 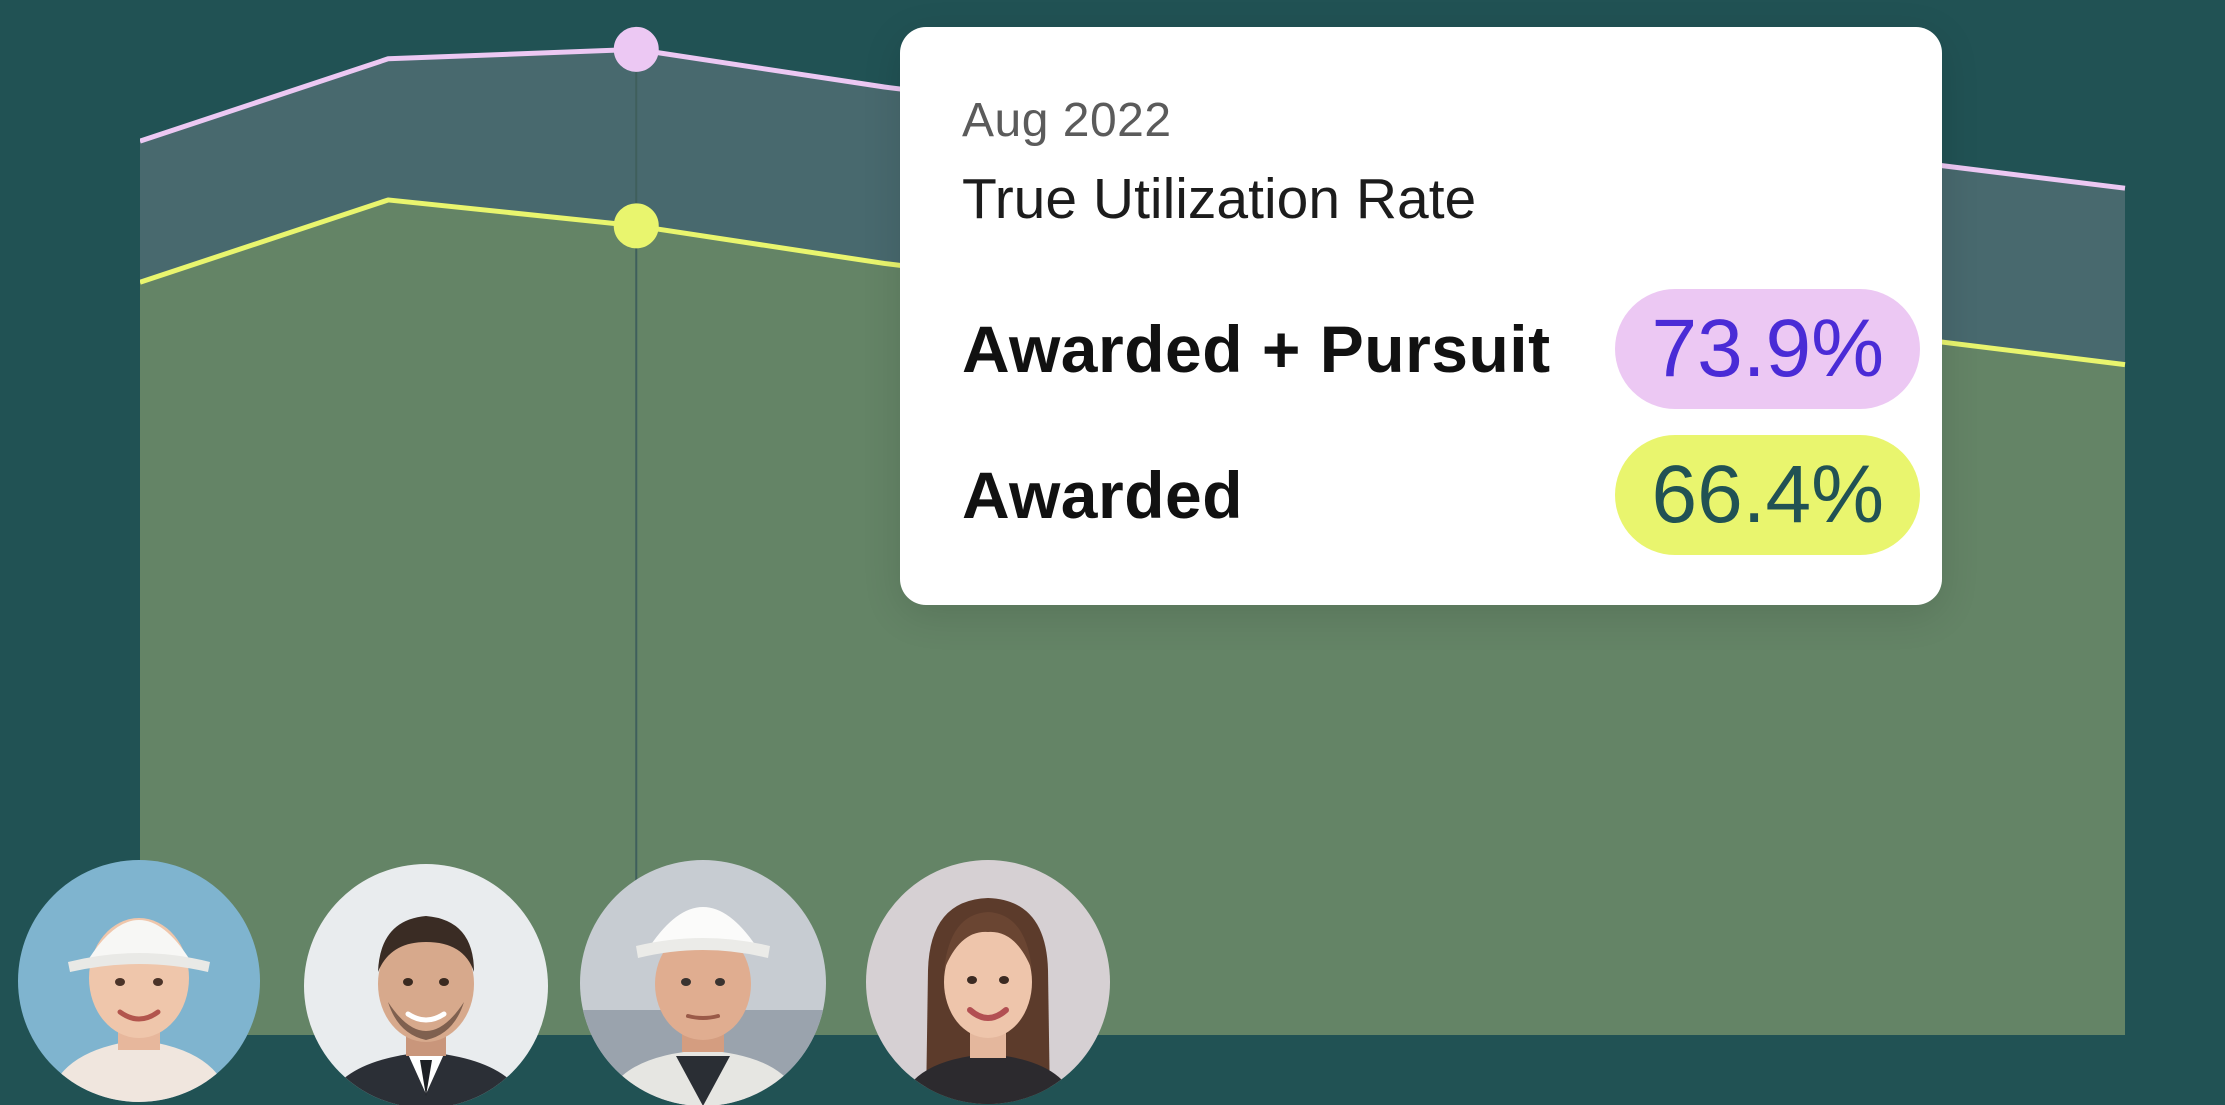 What do you see at coordinates (1067, 120) in the screenshot?
I see `tooltip-period: Aug 2022` at bounding box center [1067, 120].